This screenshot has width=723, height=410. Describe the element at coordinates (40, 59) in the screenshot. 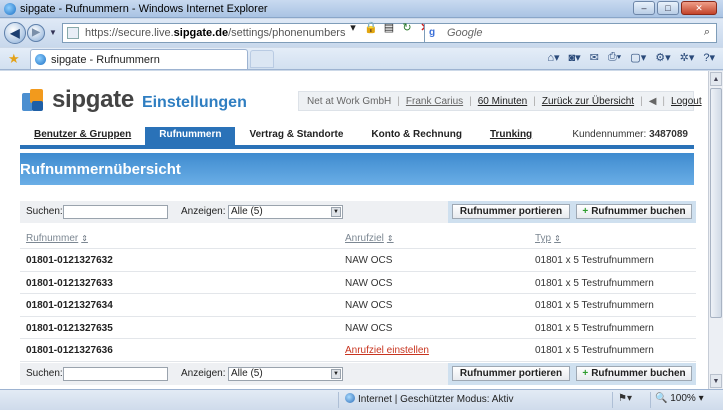

I see `tab-favicon-icon` at that location.